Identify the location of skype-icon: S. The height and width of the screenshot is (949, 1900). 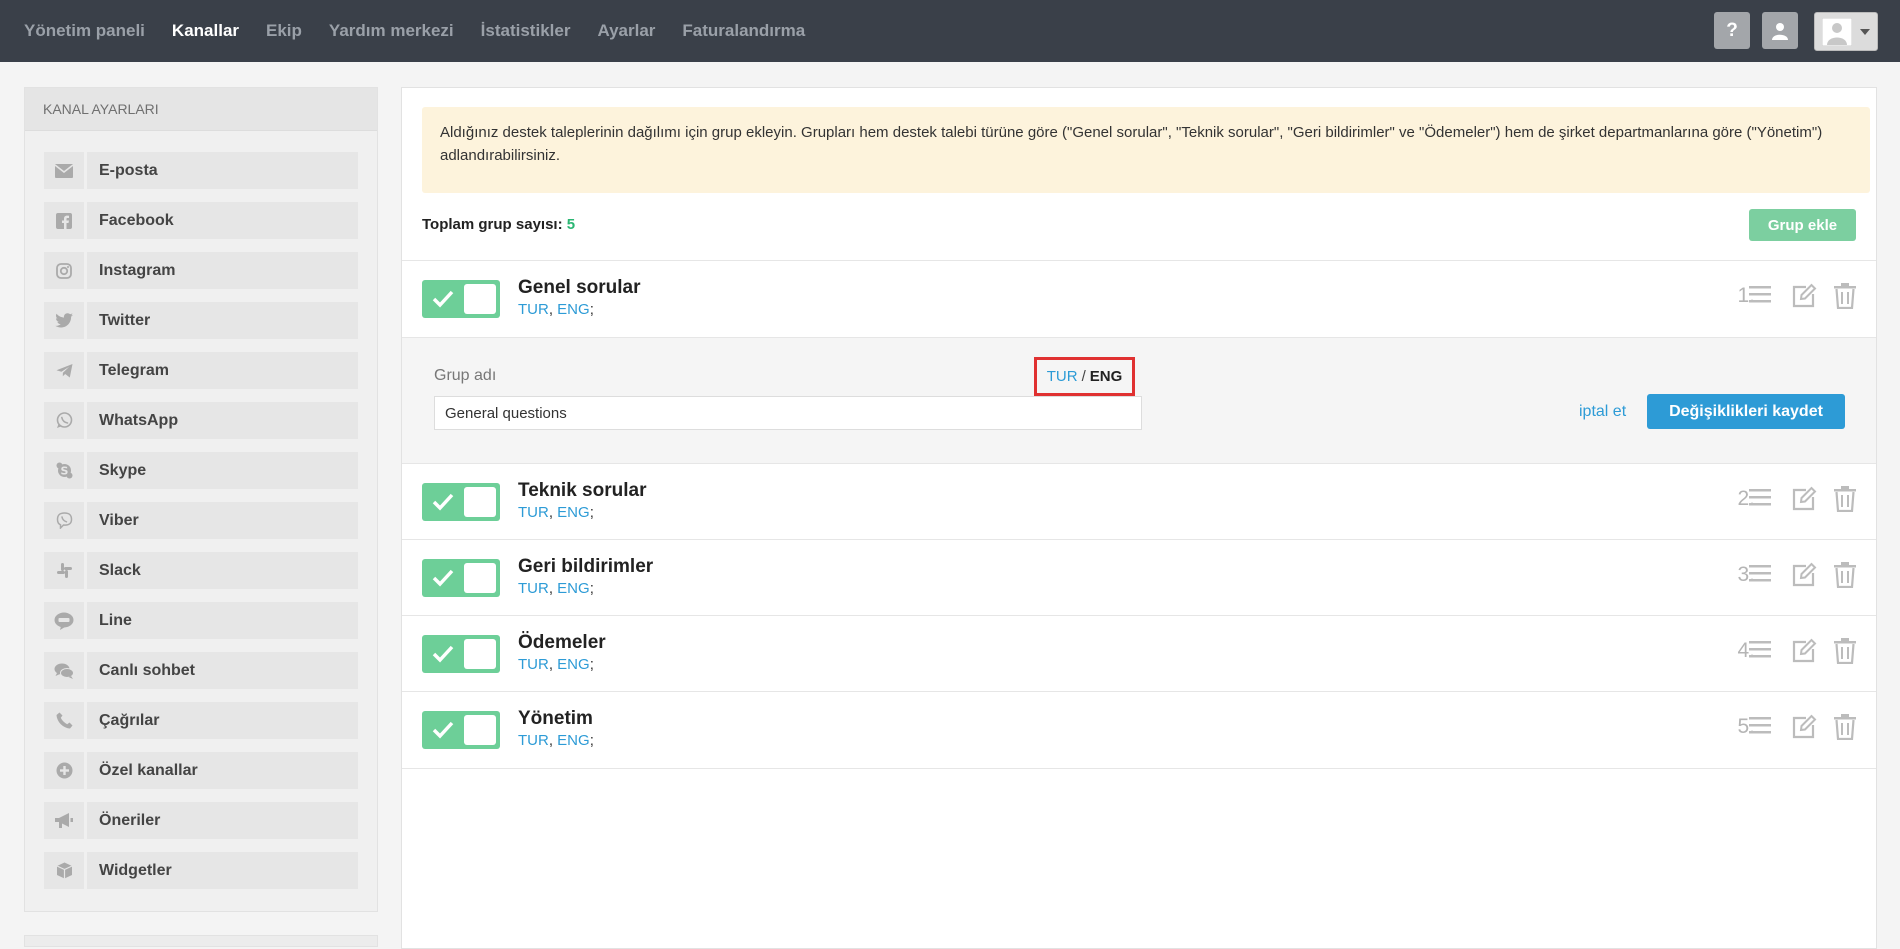
(64, 470).